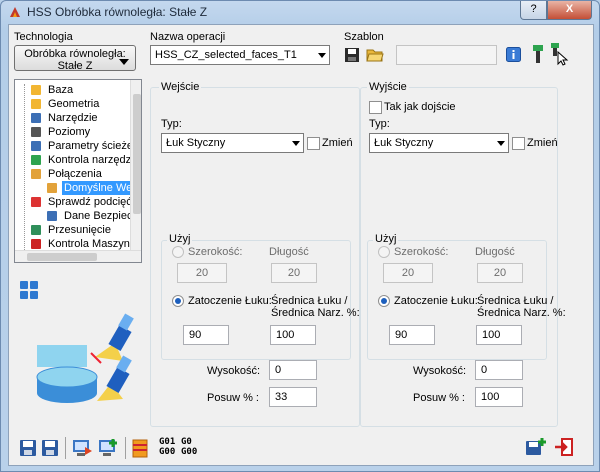 Image resolution: width=600 pixels, height=472 pixels. What do you see at coordinates (178, 252) in the screenshot?
I see `entry-width-radio` at bounding box center [178, 252].